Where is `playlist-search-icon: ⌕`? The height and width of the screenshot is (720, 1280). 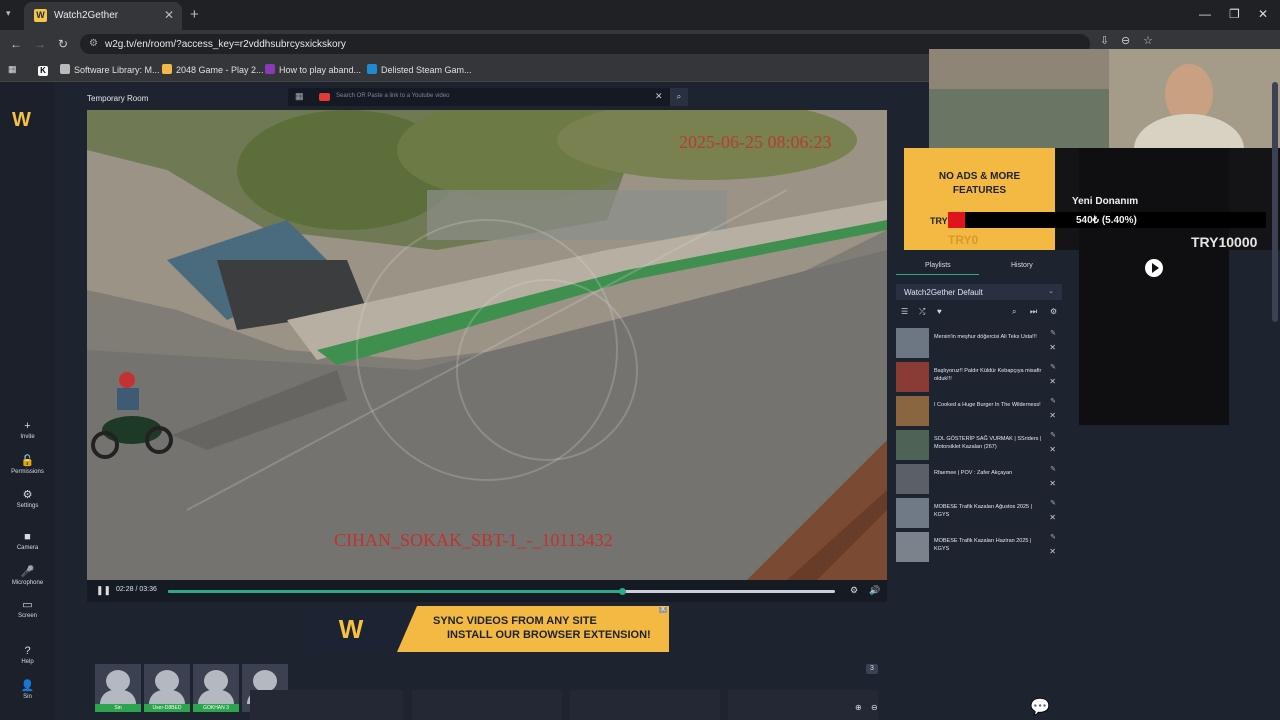 playlist-search-icon: ⌕ is located at coordinates (1014, 312).